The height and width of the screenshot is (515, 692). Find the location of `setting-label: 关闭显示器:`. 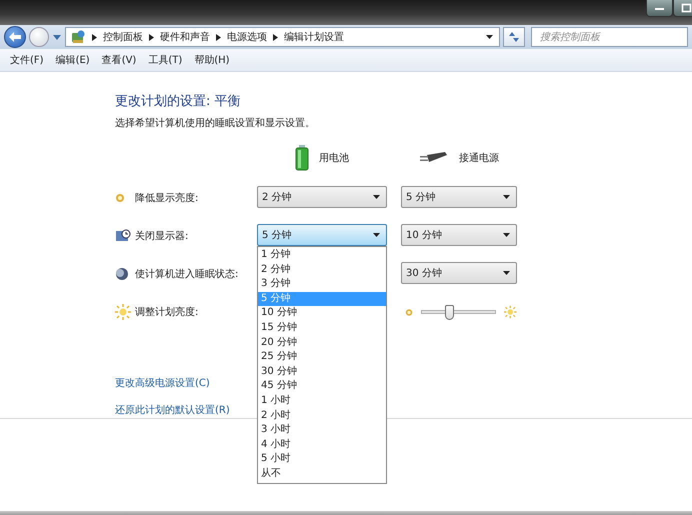

setting-label: 关闭显示器: is located at coordinates (162, 237).